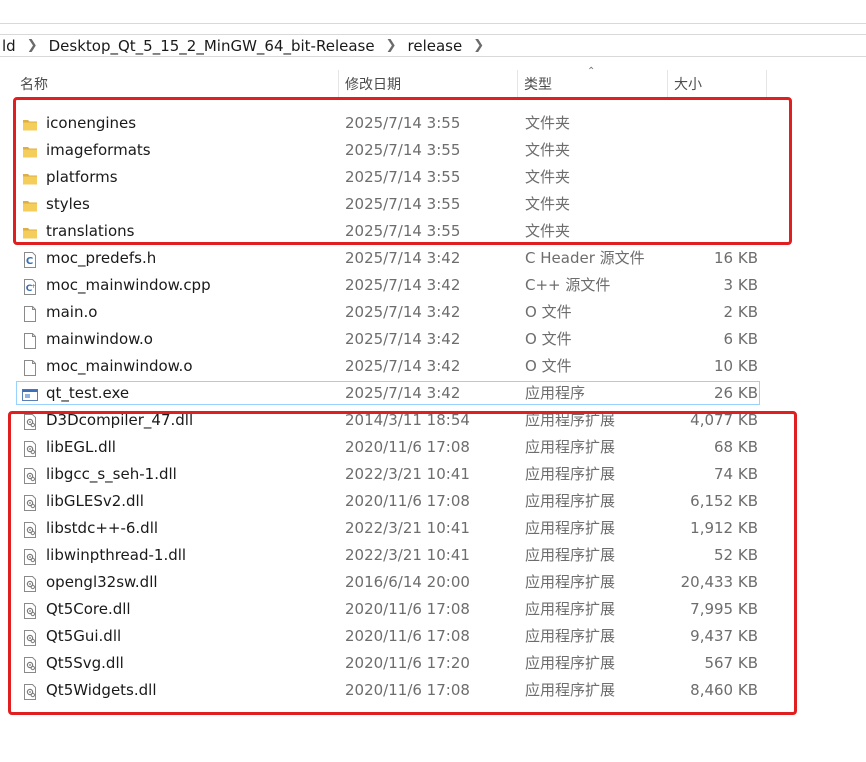  I want to click on column-header: 名称 修改日期 类型 大小, so click(433, 84).